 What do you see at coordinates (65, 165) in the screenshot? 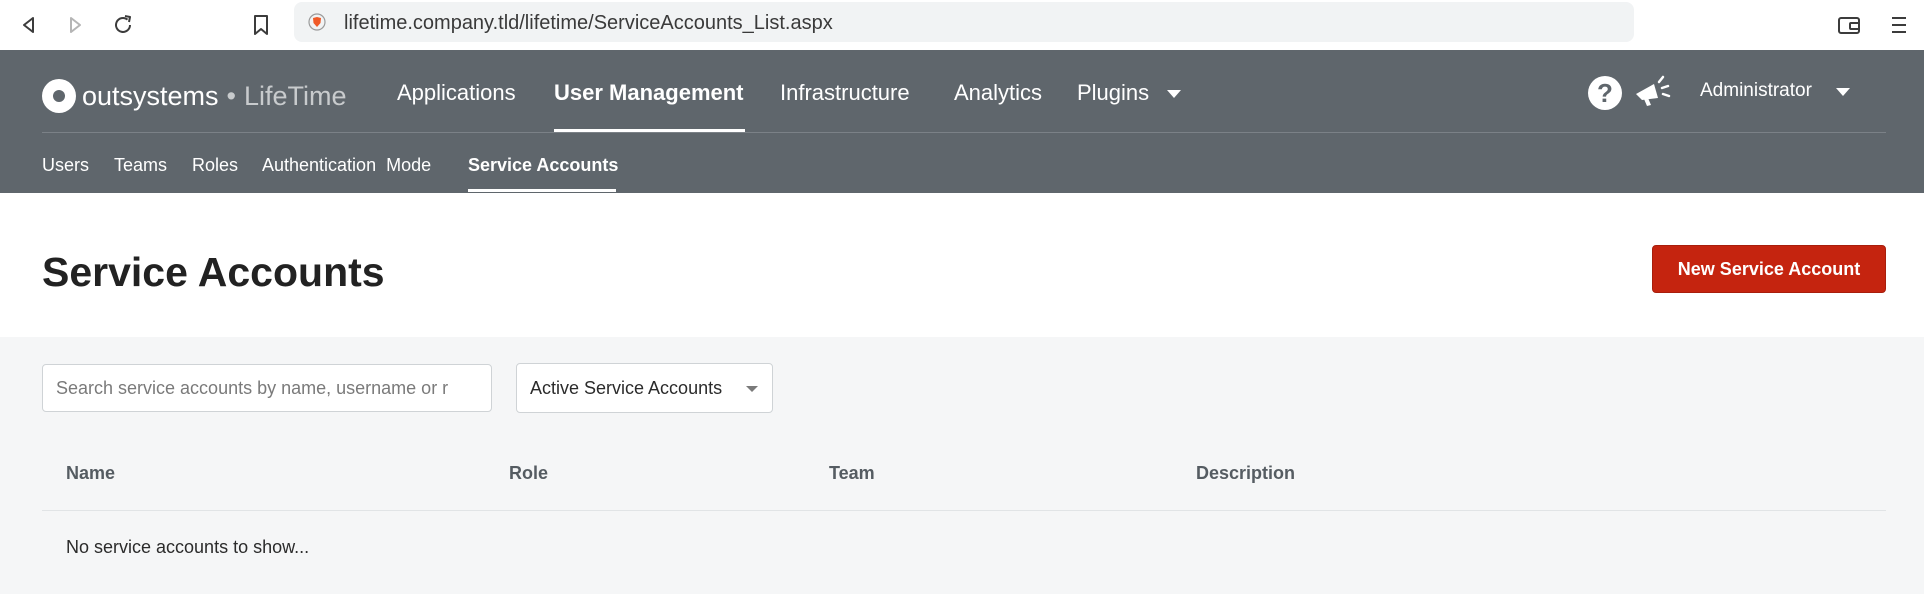
I see `subnav-users: Users` at bounding box center [65, 165].